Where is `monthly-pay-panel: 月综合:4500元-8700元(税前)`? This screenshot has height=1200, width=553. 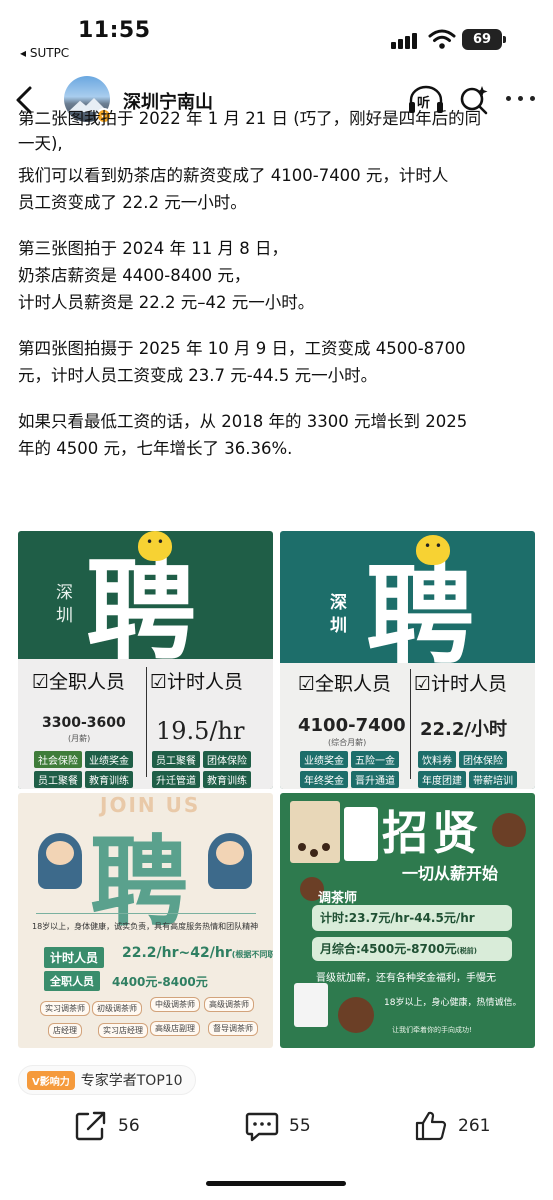
monthly-pay-panel: 月综合:4500元-8700元(税前) is located at coordinates (412, 949).